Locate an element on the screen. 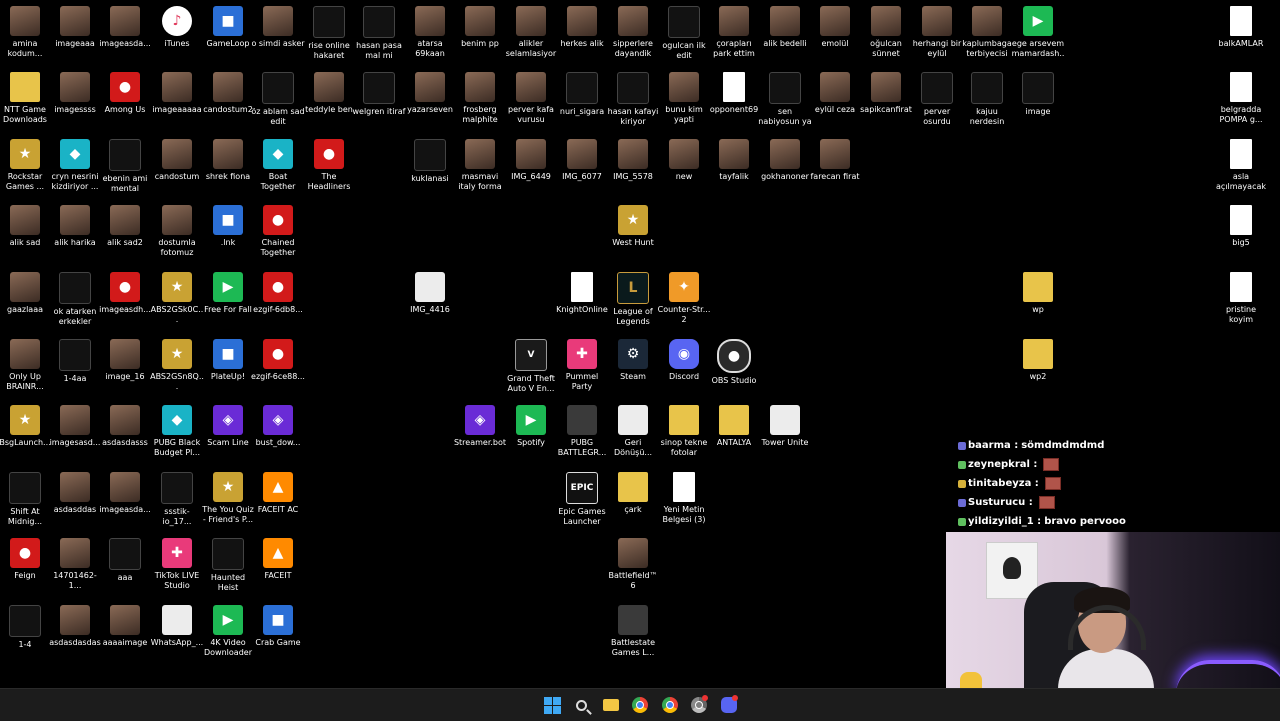 The width and height of the screenshot is (1280, 721). start-button is located at coordinates (552, 705).